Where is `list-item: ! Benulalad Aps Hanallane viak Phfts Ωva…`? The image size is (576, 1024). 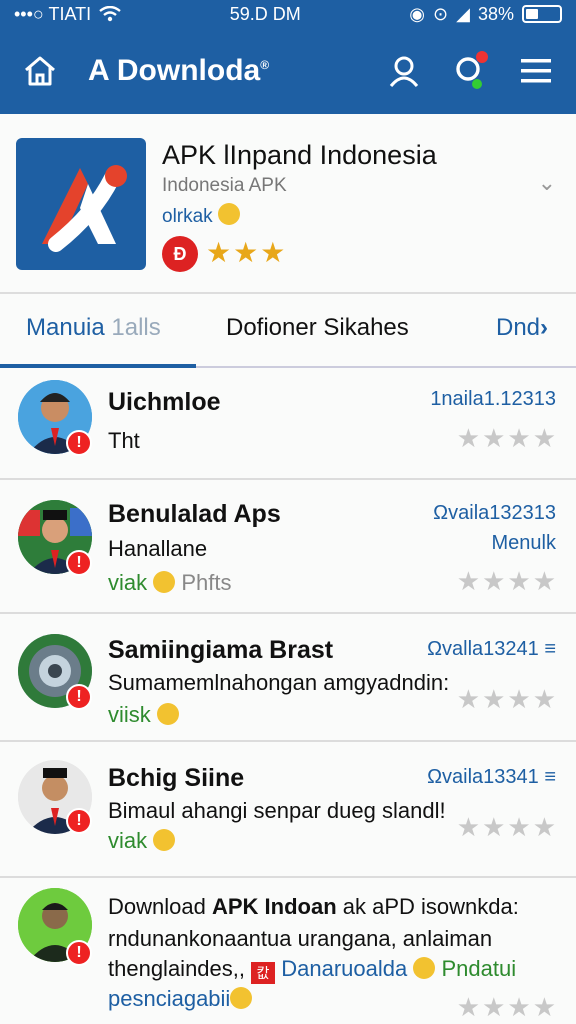
list-item: ! Benulalad Aps Hanallane viak Phfts Ωva… is located at coordinates (288, 547).